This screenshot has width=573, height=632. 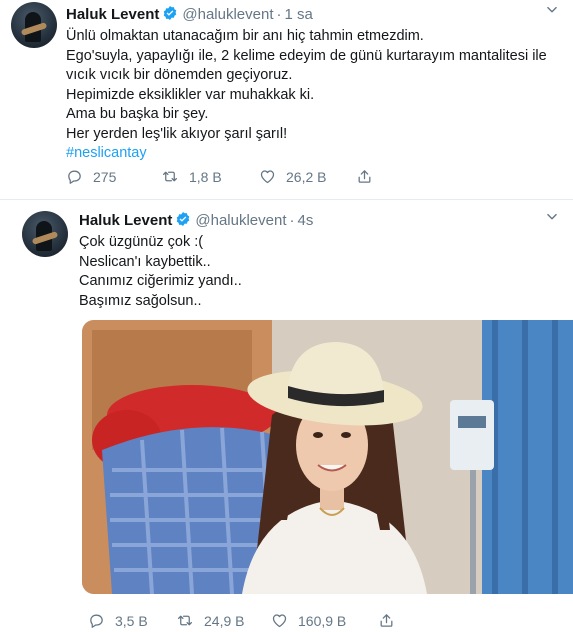 What do you see at coordinates (140, 300) in the screenshot?
I see `tweet-line: Başımız sağolsun..` at bounding box center [140, 300].